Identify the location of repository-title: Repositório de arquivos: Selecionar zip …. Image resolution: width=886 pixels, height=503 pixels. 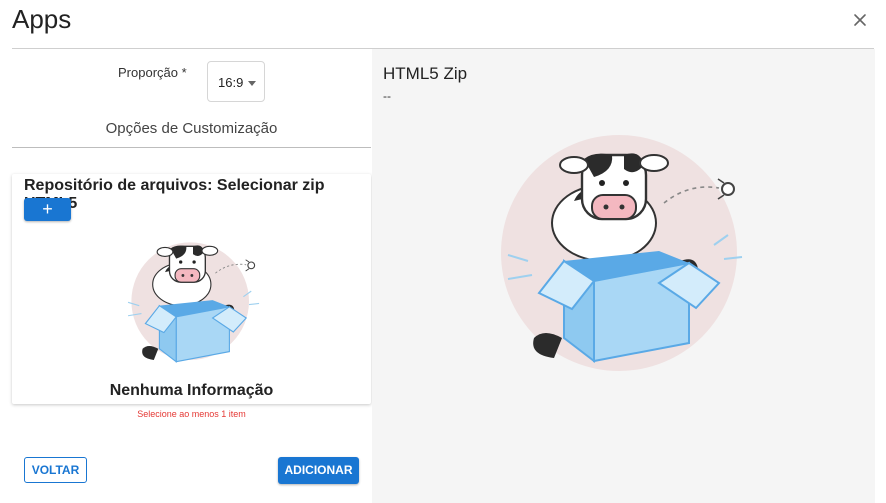
(174, 194).